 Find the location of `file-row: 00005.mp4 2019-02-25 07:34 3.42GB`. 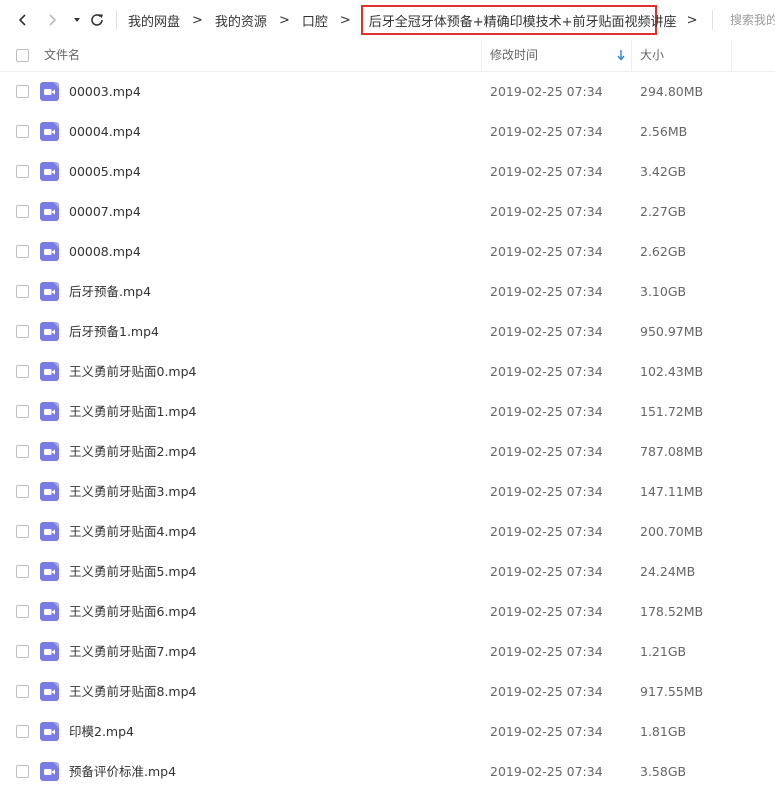

file-row: 00005.mp4 2019-02-25 07:34 3.42GB is located at coordinates (387, 172).